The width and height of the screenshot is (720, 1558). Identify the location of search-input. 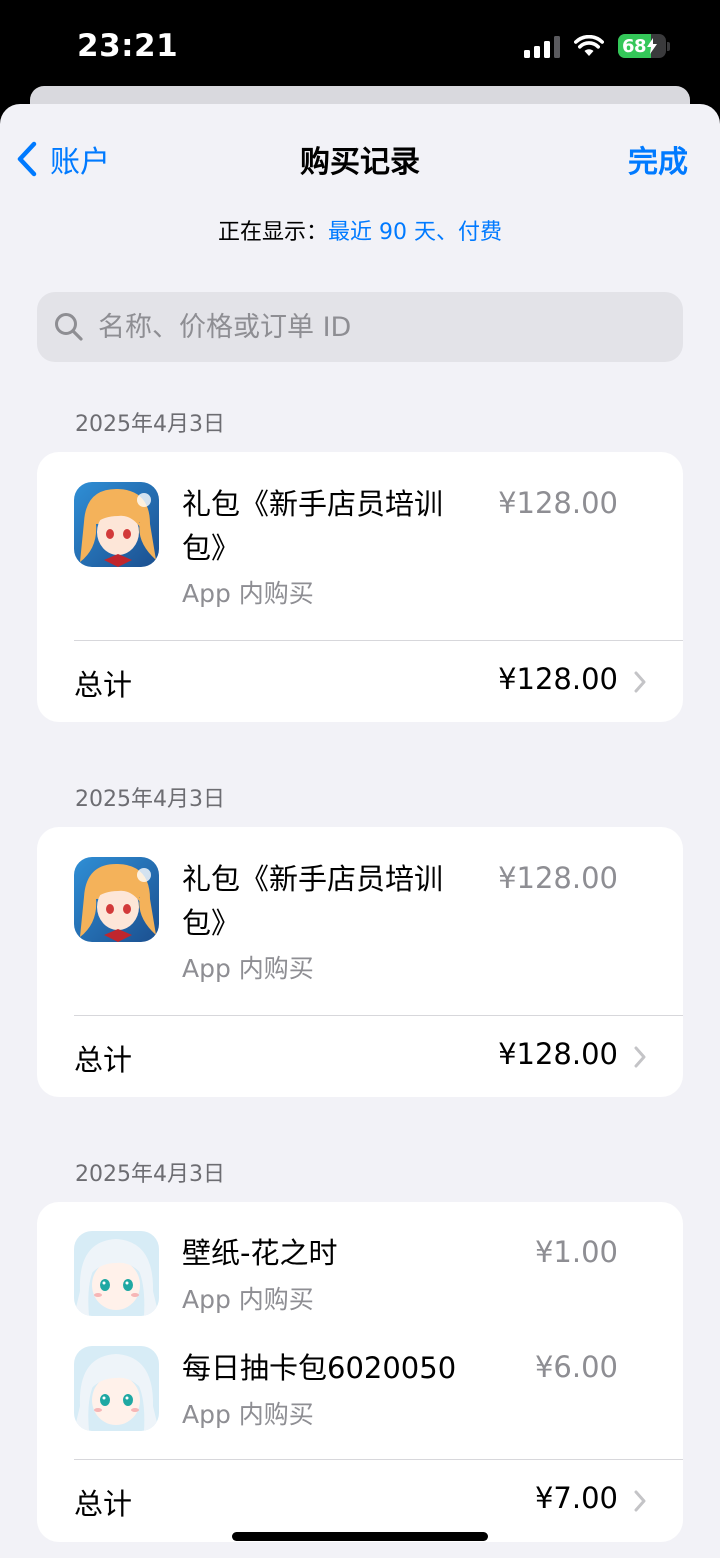
(378, 327).